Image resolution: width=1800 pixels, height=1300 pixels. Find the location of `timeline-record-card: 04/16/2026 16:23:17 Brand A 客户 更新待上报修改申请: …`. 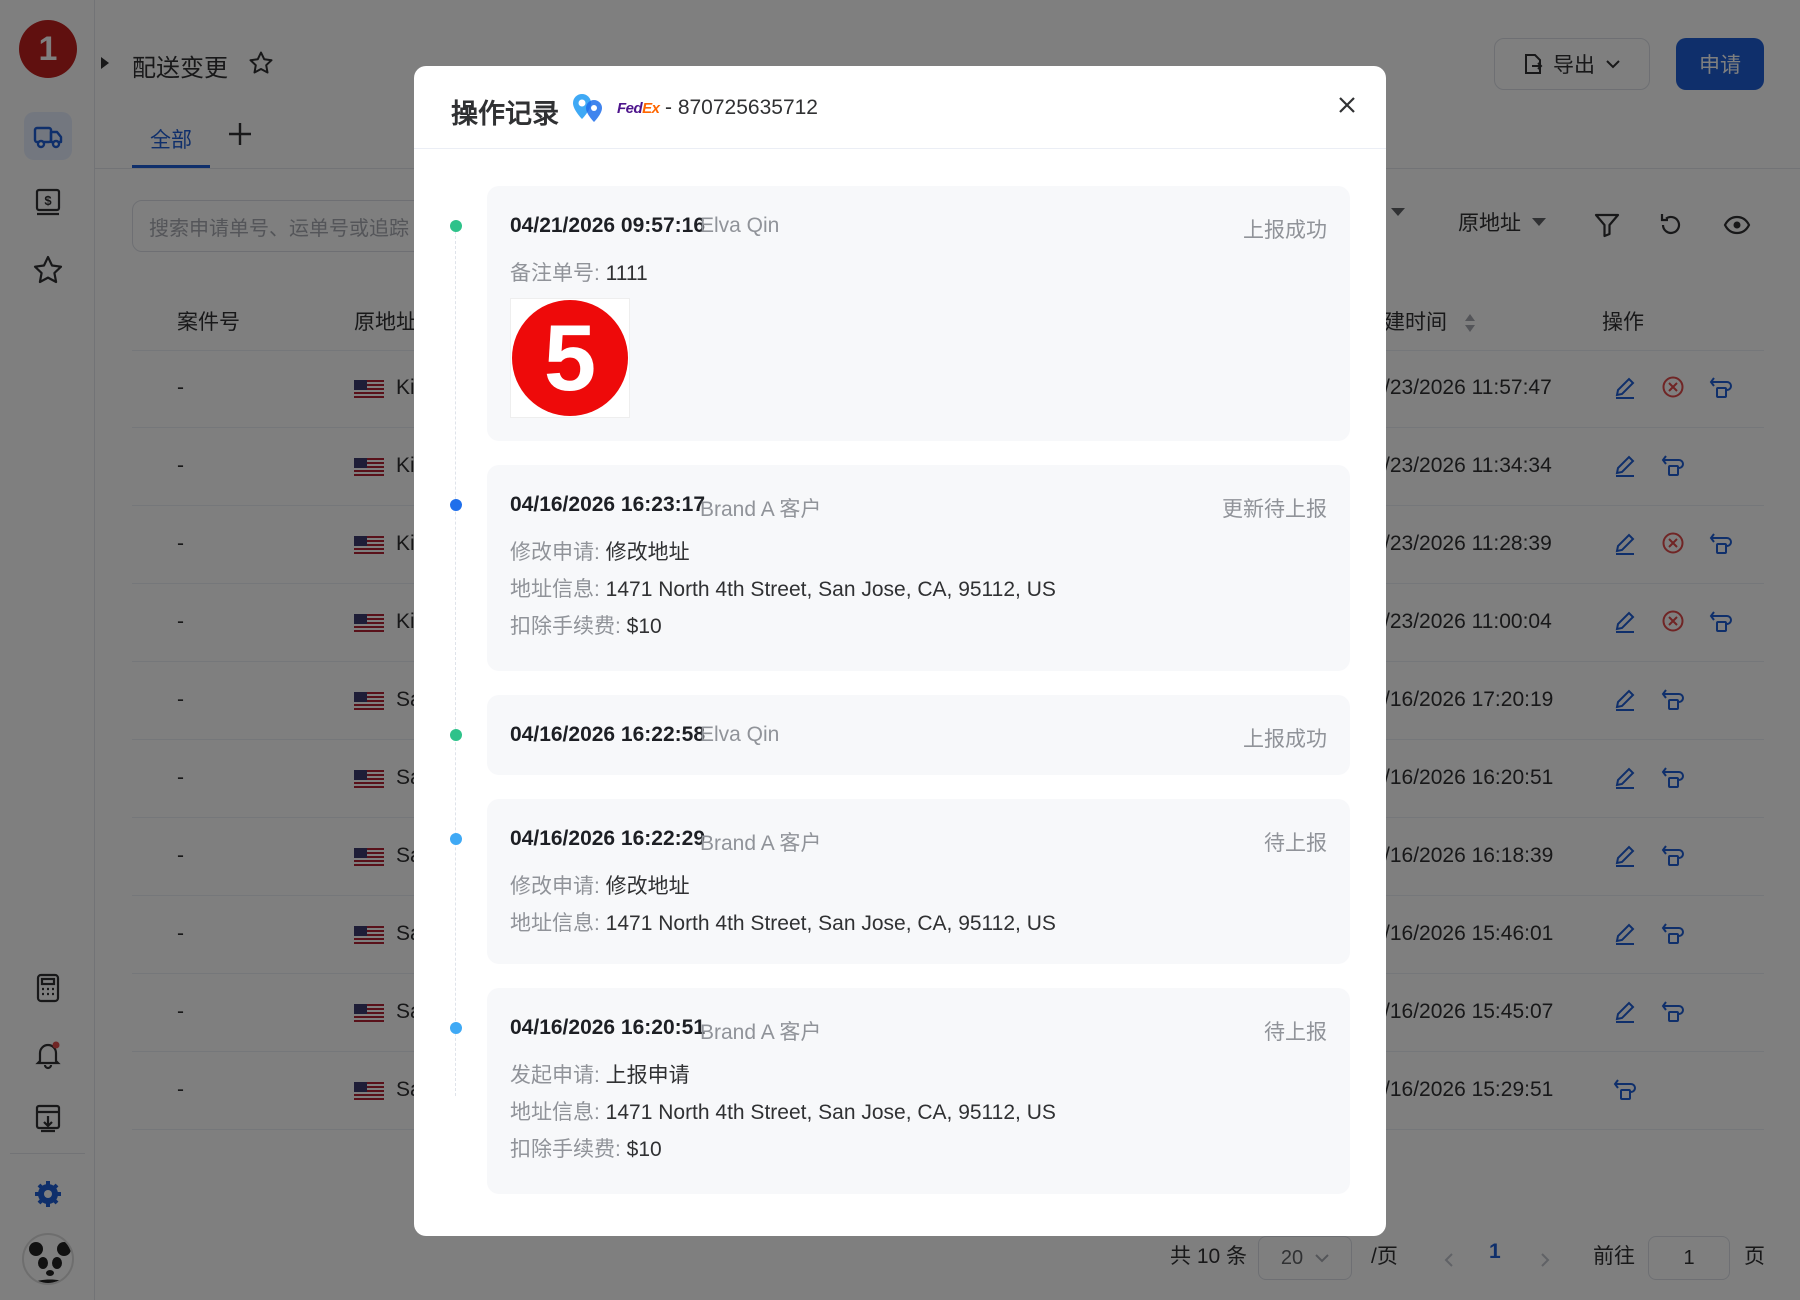

timeline-record-card: 04/16/2026 16:23:17 Brand A 客户 更新待上报修改申请: … is located at coordinates (918, 568).